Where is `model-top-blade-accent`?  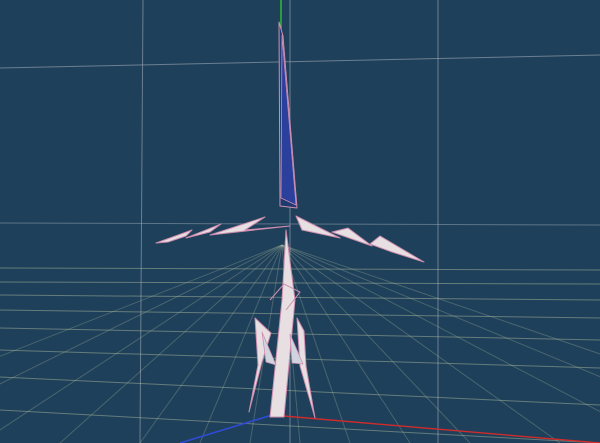 model-top-blade-accent is located at coordinates (288, 120).